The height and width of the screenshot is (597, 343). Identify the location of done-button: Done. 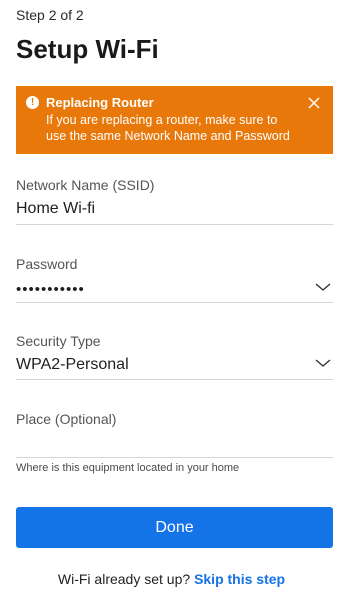
(174, 527).